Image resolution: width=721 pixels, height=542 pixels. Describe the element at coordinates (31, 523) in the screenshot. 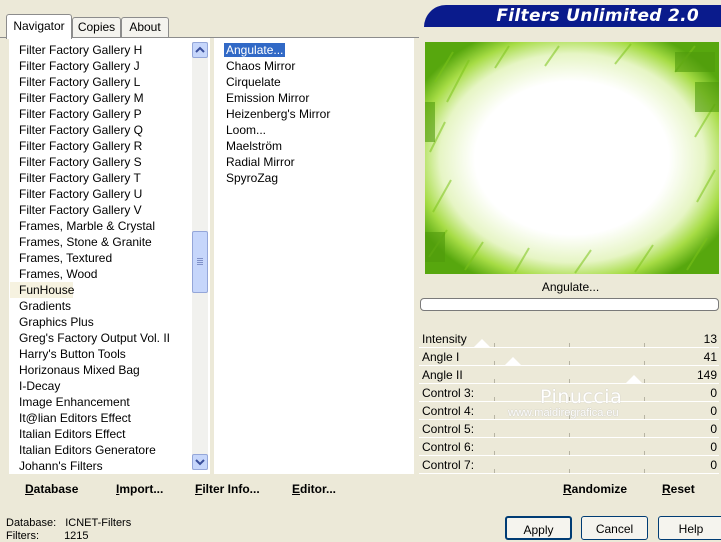

I see `database-label: Database:` at that location.